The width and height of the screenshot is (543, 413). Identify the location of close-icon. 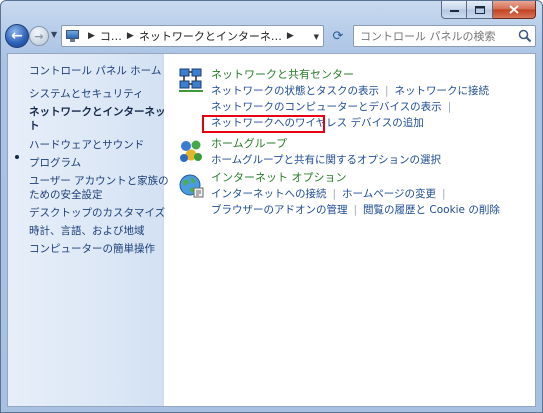
(514, 9).